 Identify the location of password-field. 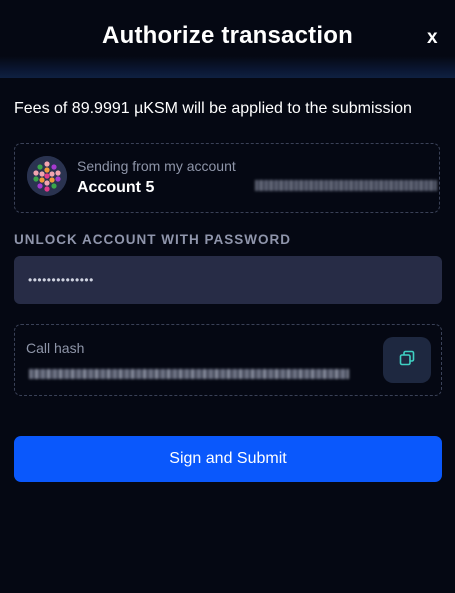
(228, 280).